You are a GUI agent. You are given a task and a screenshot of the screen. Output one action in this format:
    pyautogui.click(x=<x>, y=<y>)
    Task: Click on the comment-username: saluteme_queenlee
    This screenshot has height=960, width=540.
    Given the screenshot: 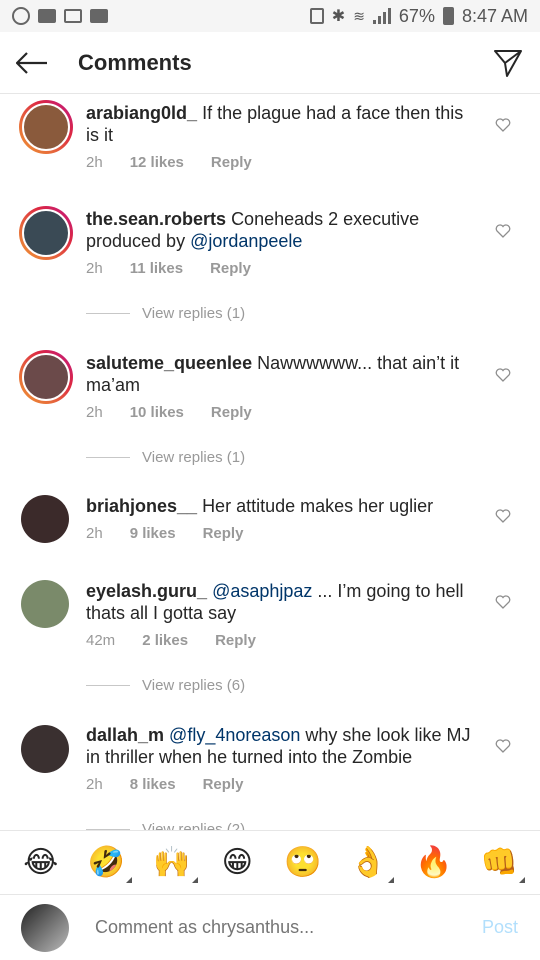 What is the action you would take?
    pyautogui.click(x=169, y=363)
    